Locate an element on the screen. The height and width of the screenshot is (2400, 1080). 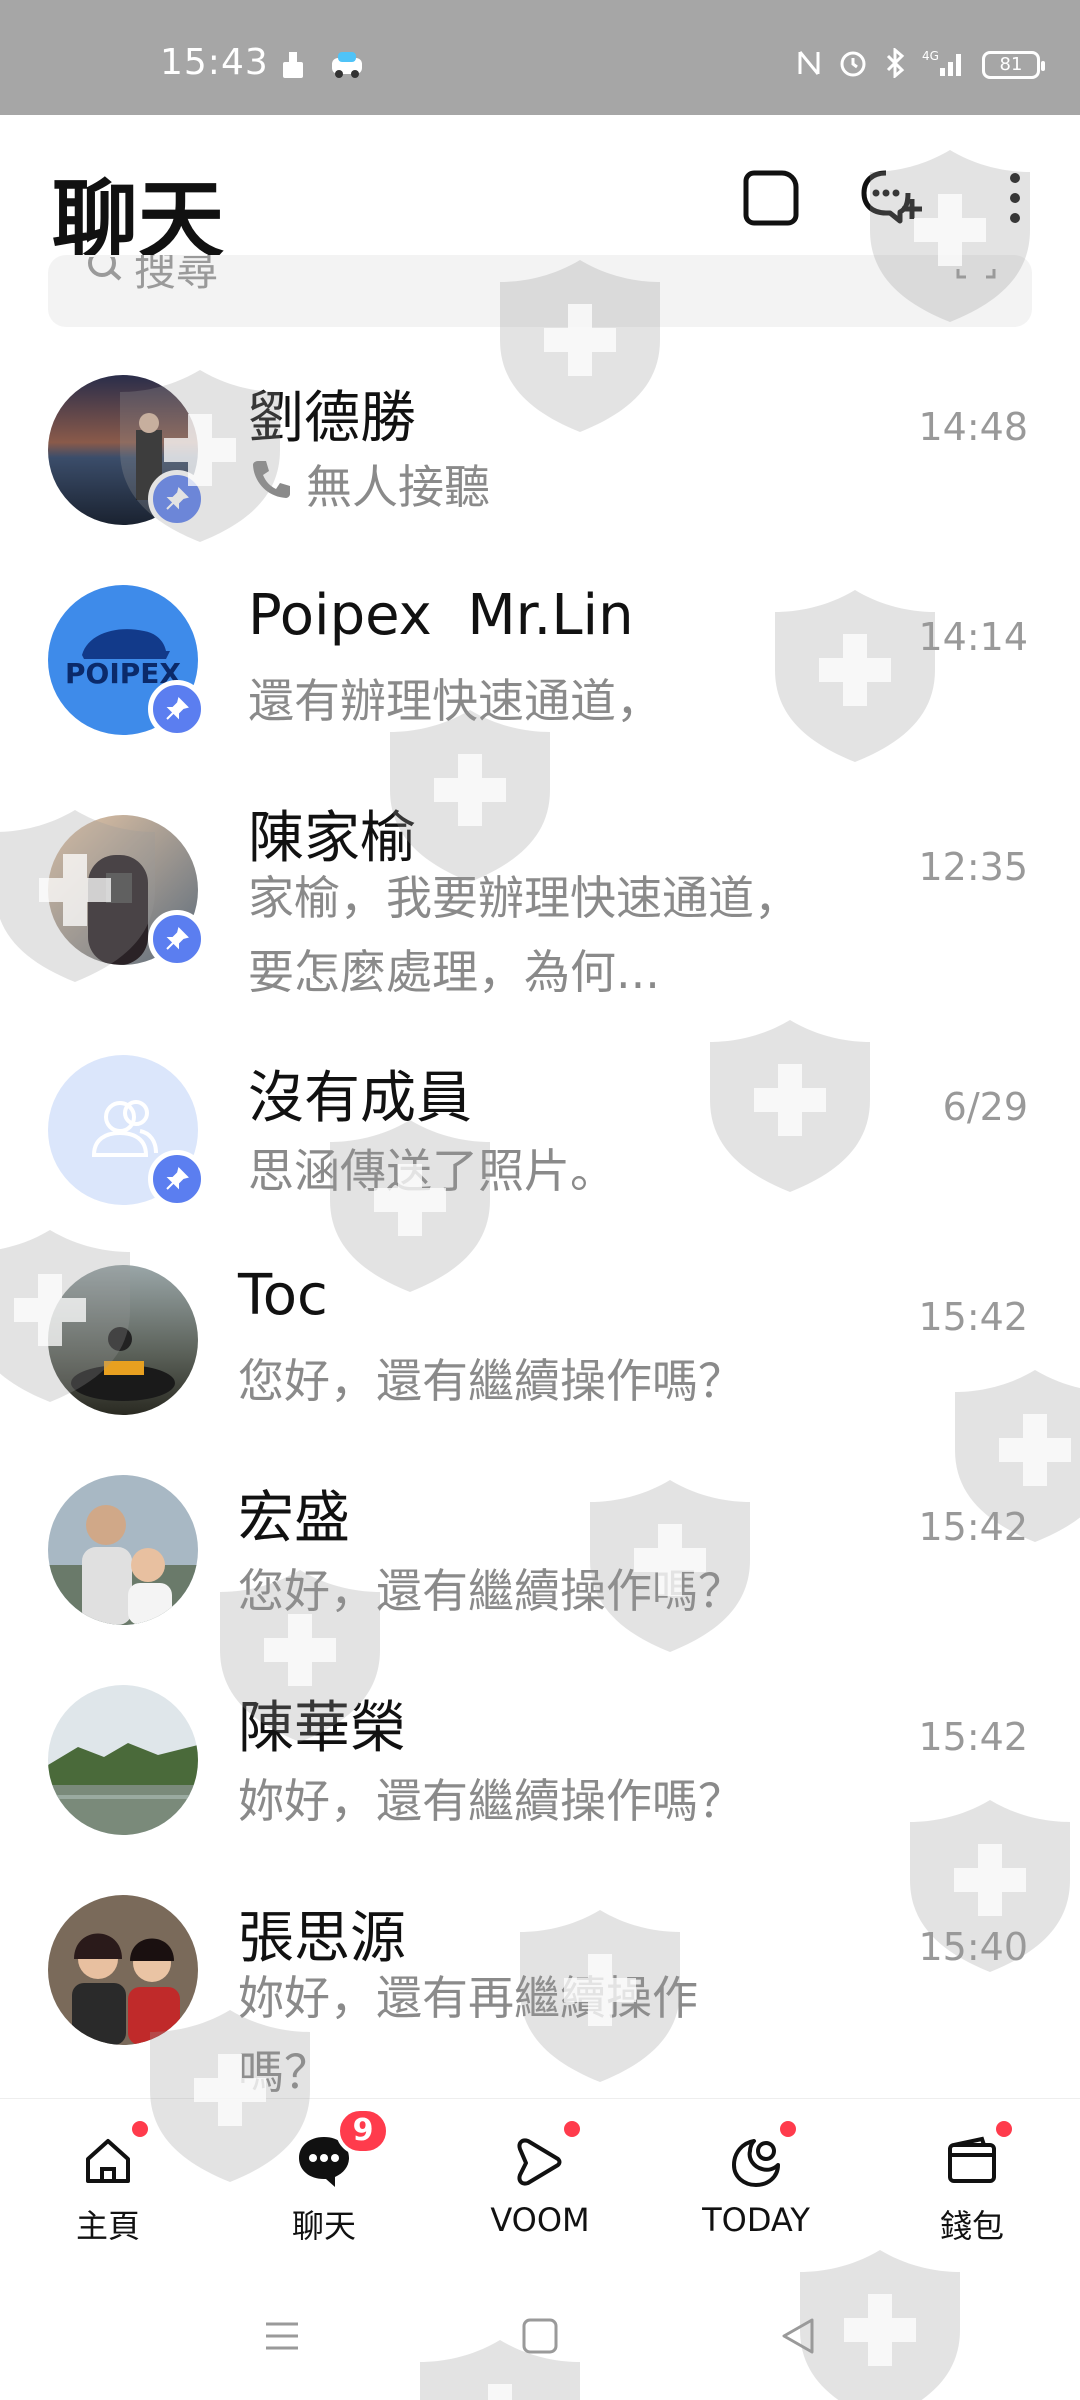
chat-time: 6/29 is located at coordinates (985, 1107).